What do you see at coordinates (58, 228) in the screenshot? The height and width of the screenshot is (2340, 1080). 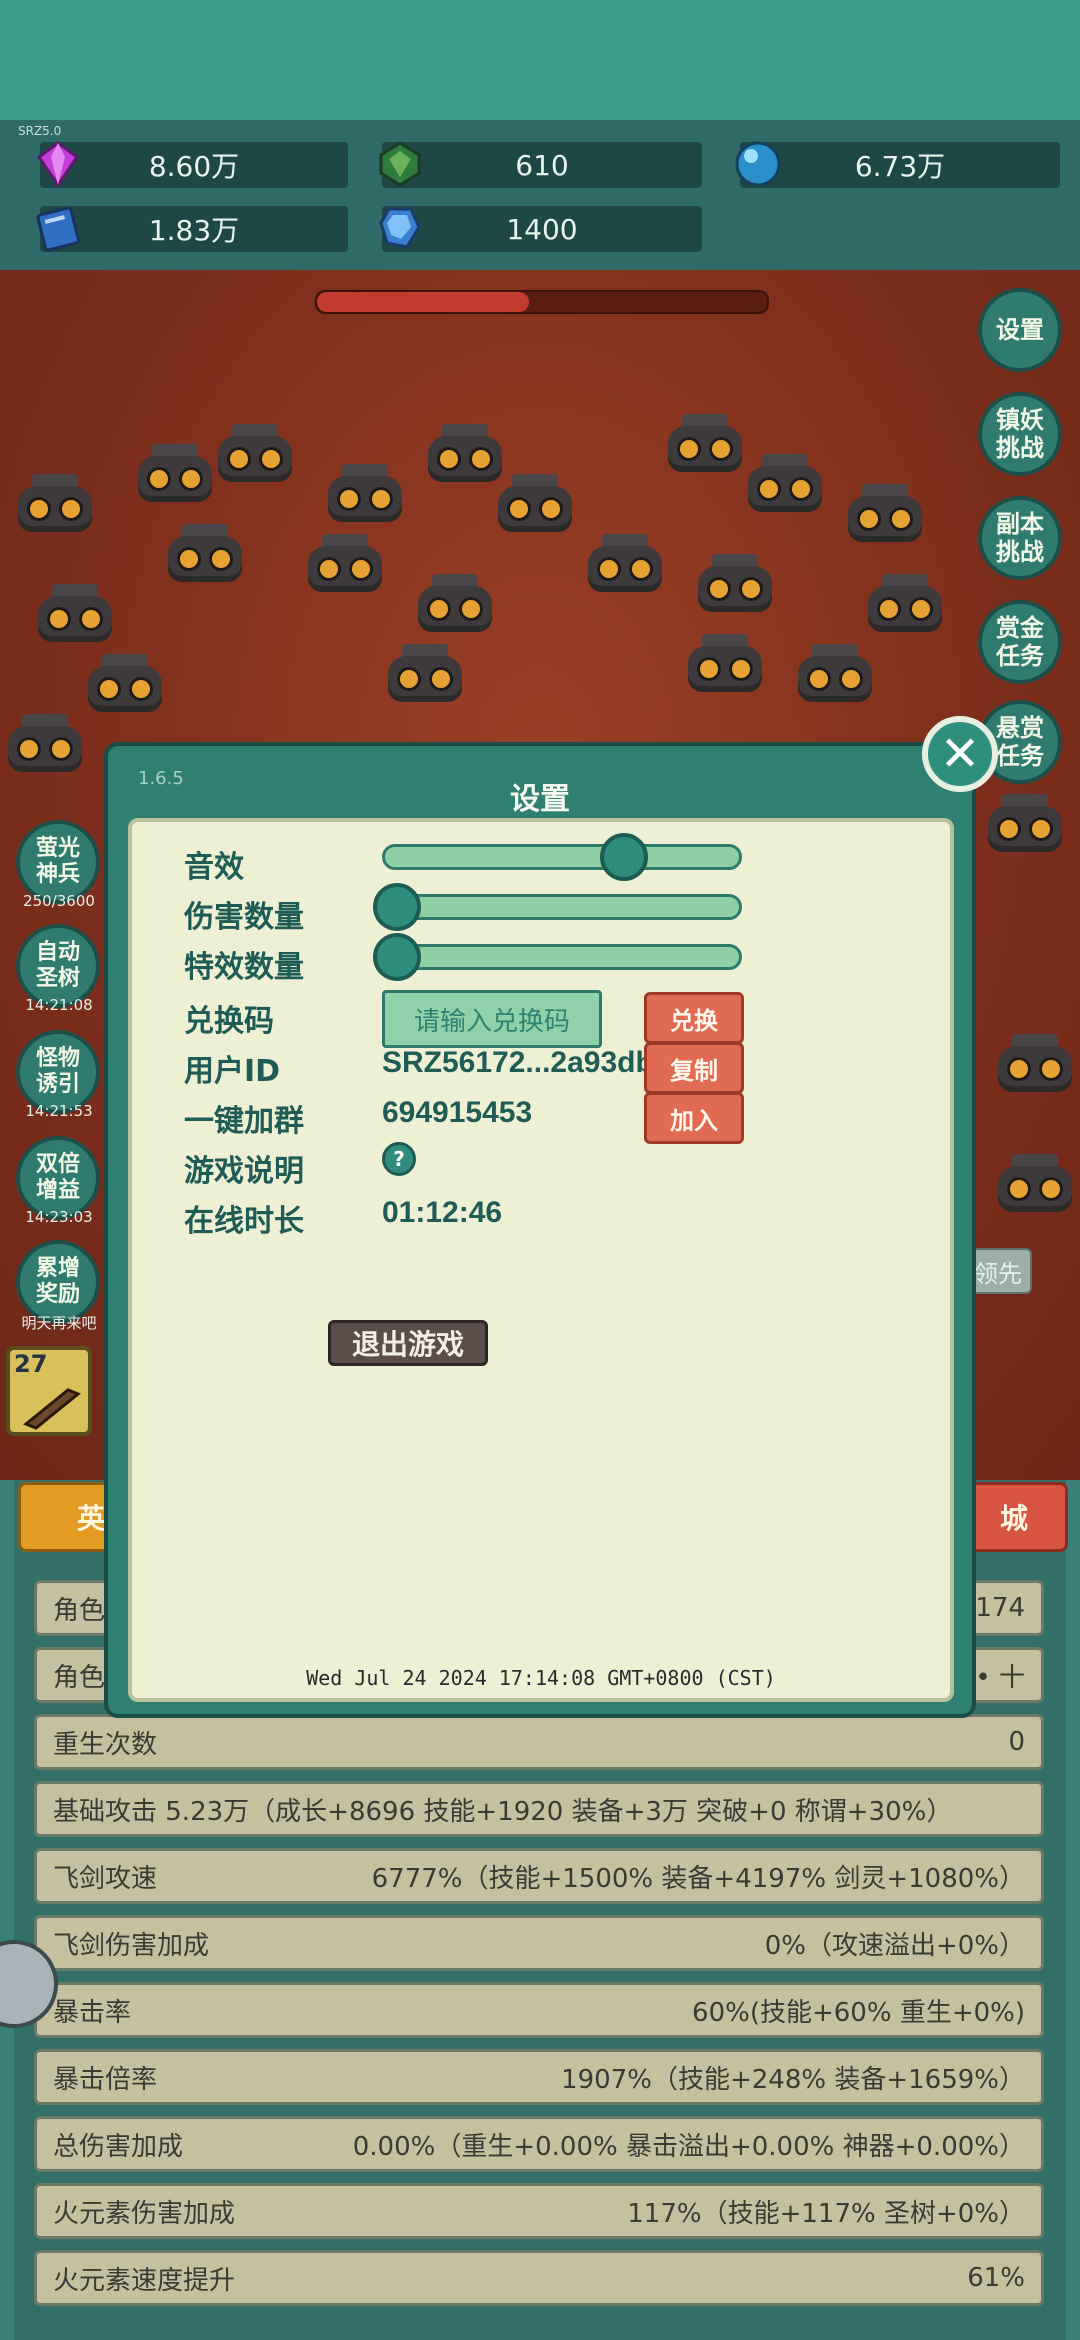 I see `book-icon` at bounding box center [58, 228].